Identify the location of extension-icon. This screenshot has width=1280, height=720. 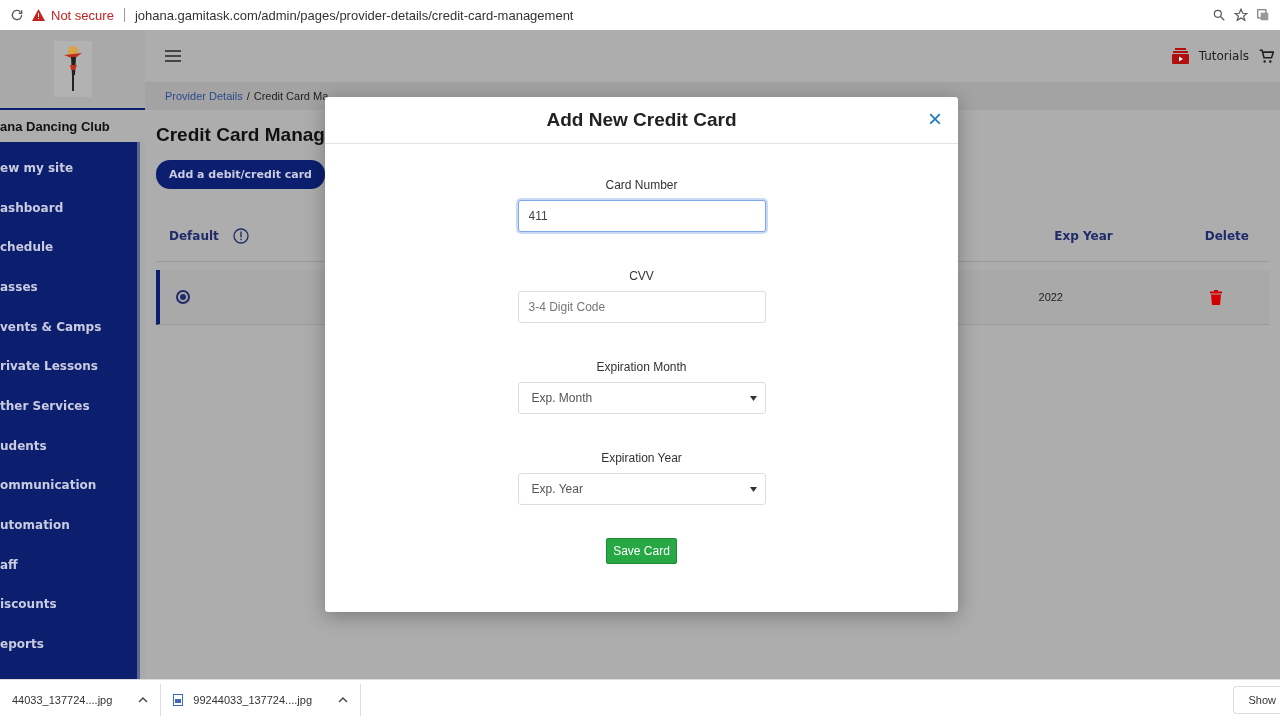
(1263, 15).